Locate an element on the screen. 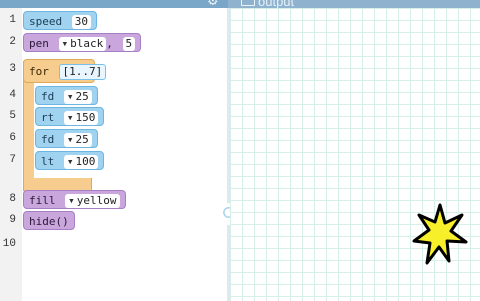 Image resolution: width=480 pixels, height=301 pixels. block-keyword: rt is located at coordinates (48, 117).